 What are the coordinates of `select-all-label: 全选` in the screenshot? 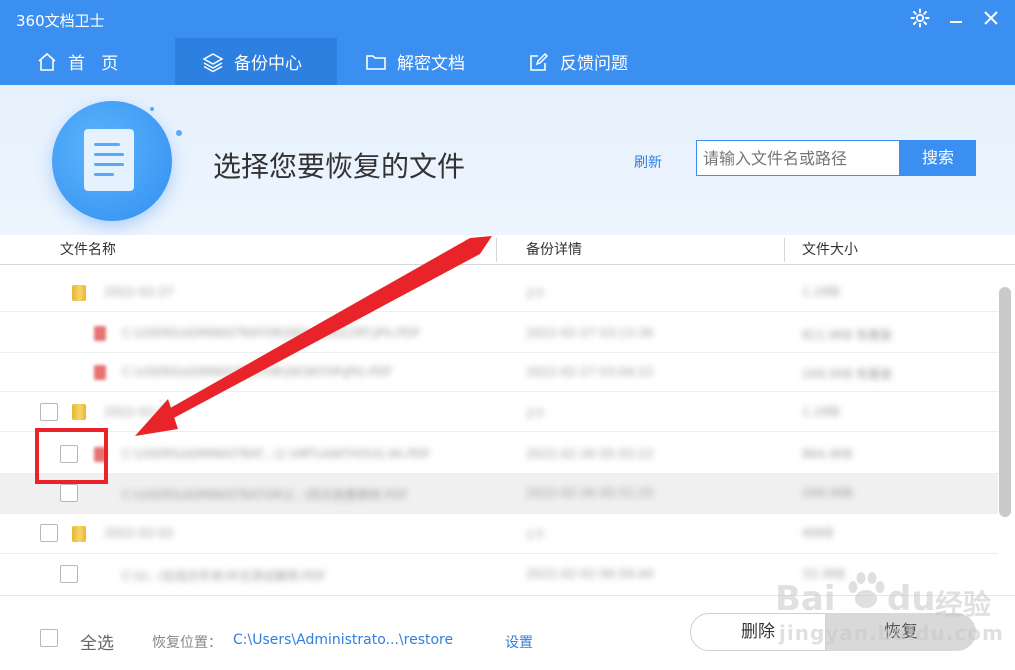 It's located at (97, 641).